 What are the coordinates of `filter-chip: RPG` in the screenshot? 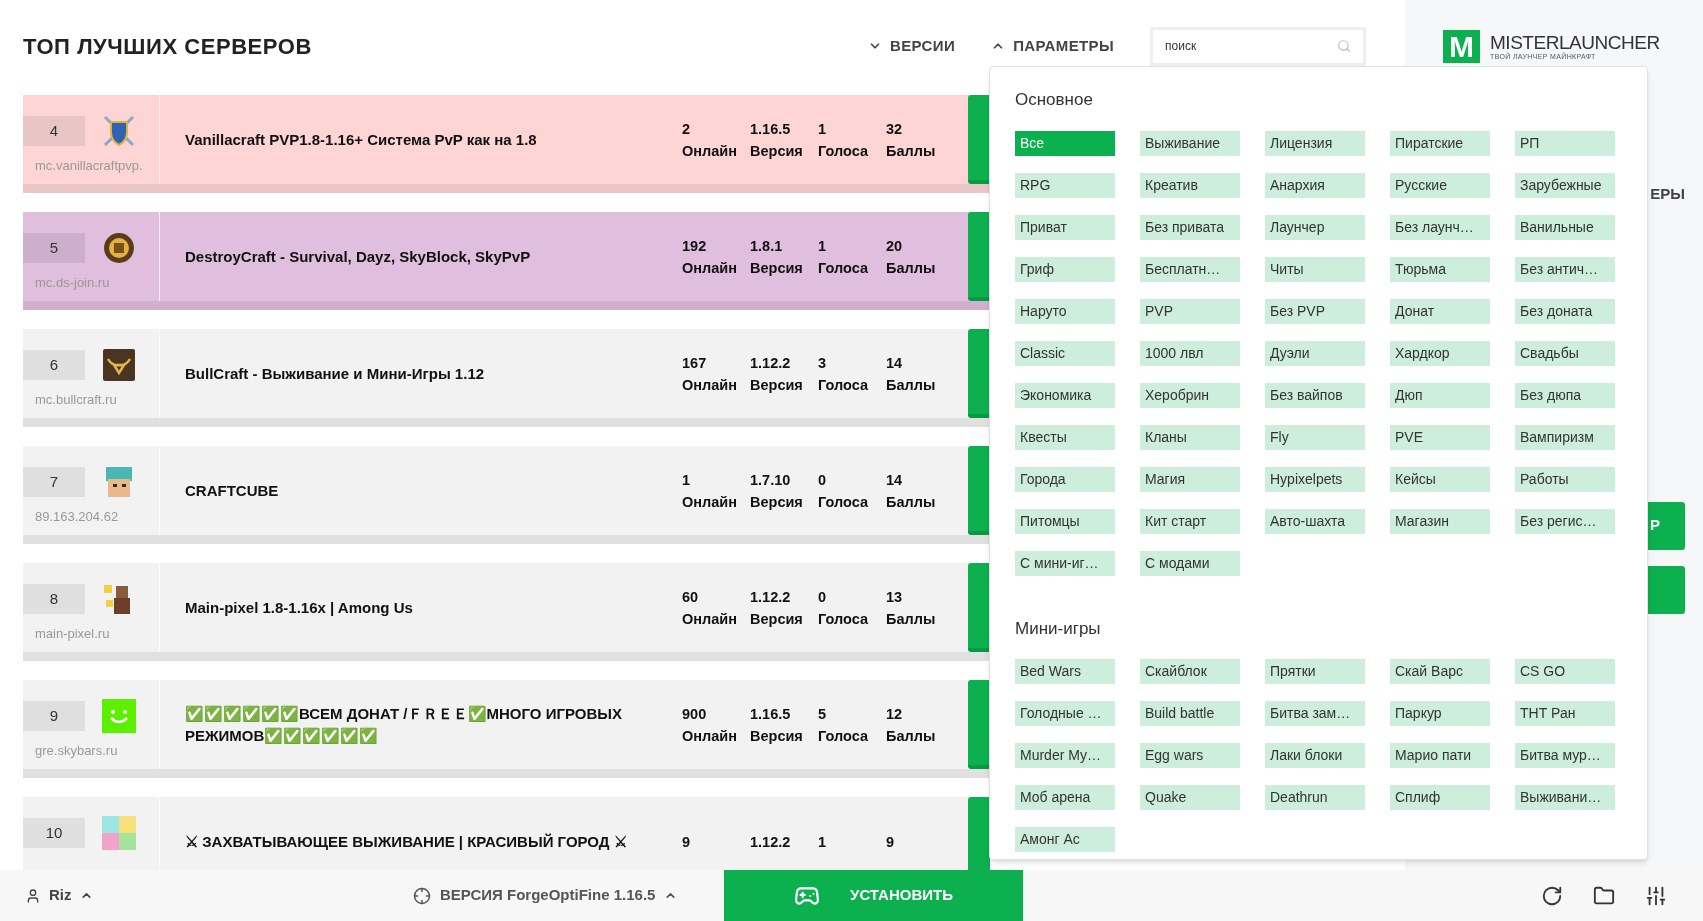 It's located at (1065, 185).